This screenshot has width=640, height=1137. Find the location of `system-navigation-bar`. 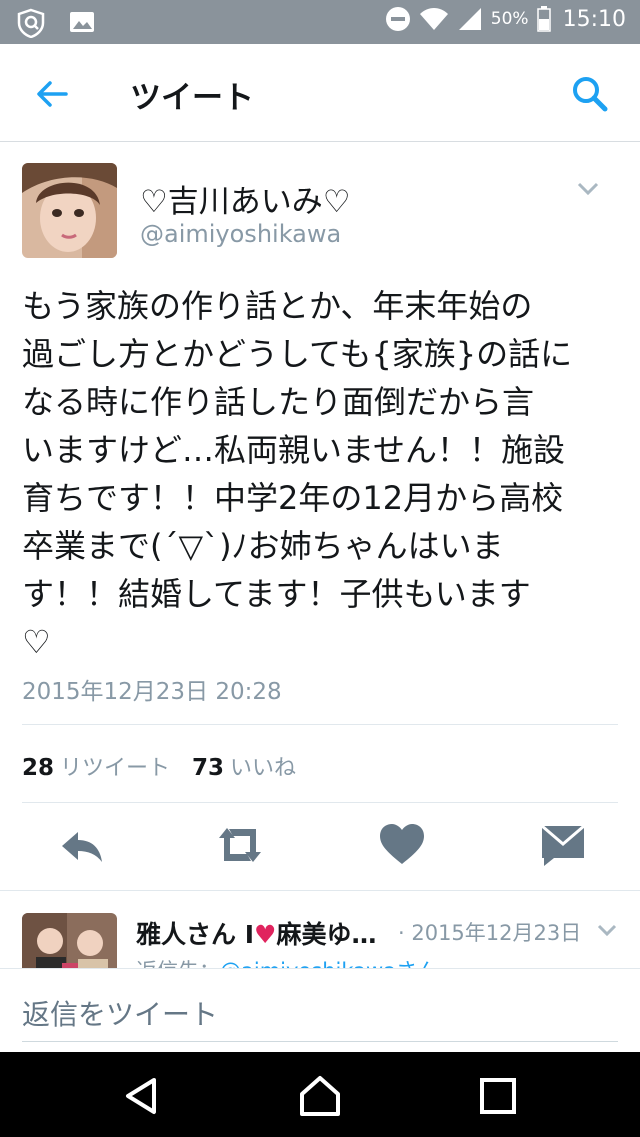

system-navigation-bar is located at coordinates (320, 1094).